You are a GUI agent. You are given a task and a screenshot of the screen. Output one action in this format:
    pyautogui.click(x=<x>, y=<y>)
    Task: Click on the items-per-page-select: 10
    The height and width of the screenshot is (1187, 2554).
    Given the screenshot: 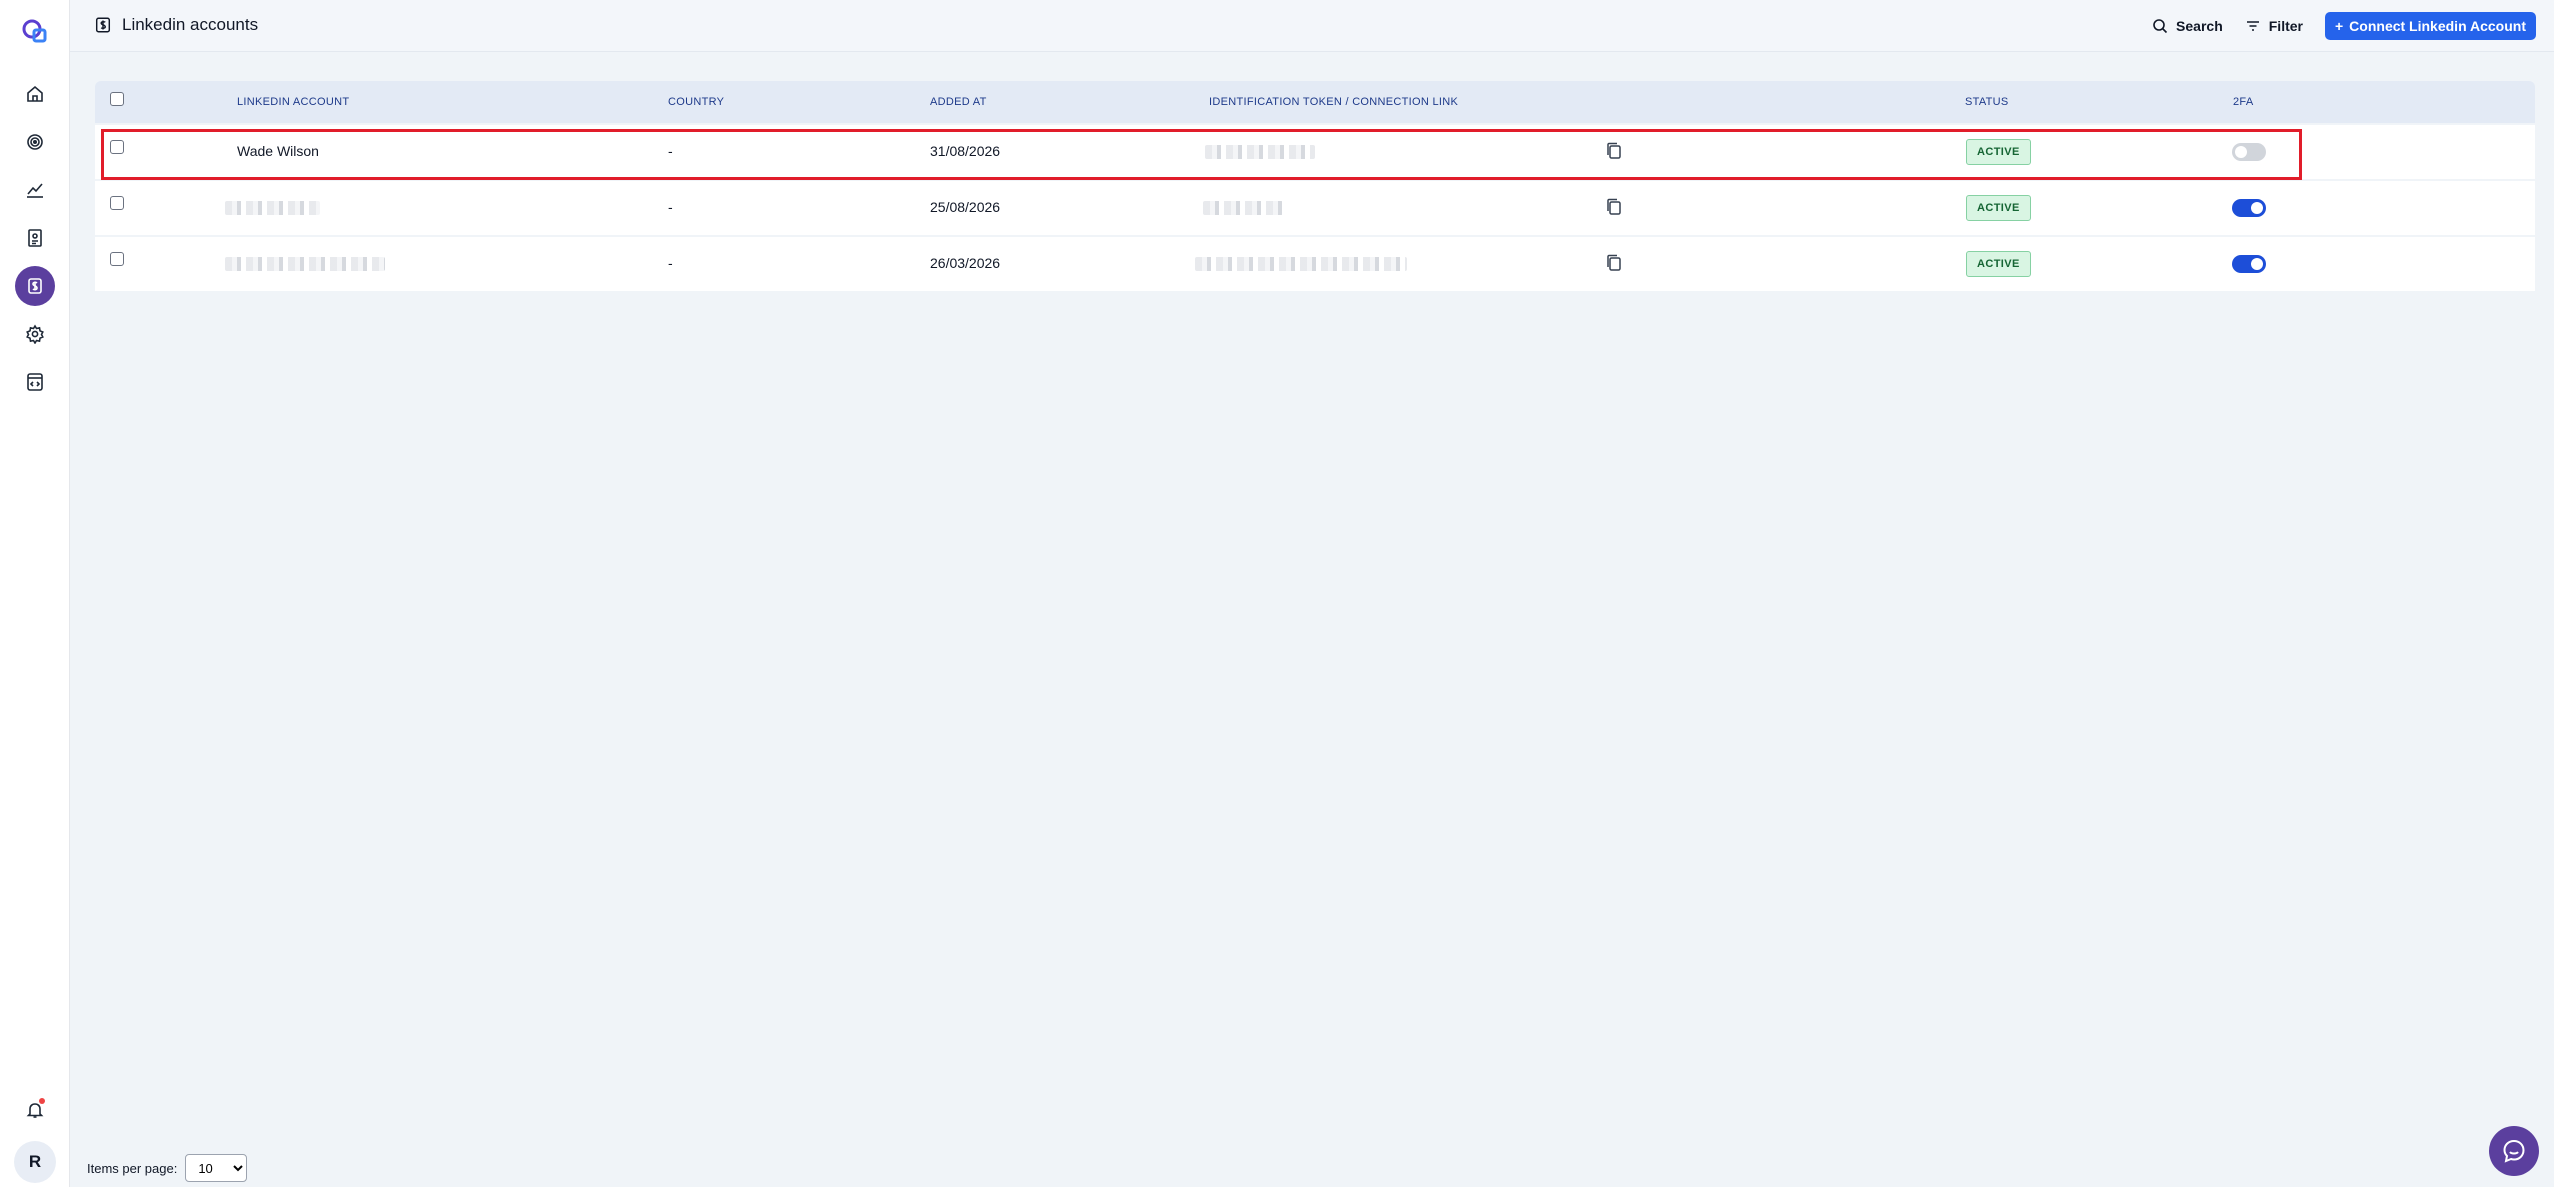 What is the action you would take?
    pyautogui.click(x=216, y=1168)
    